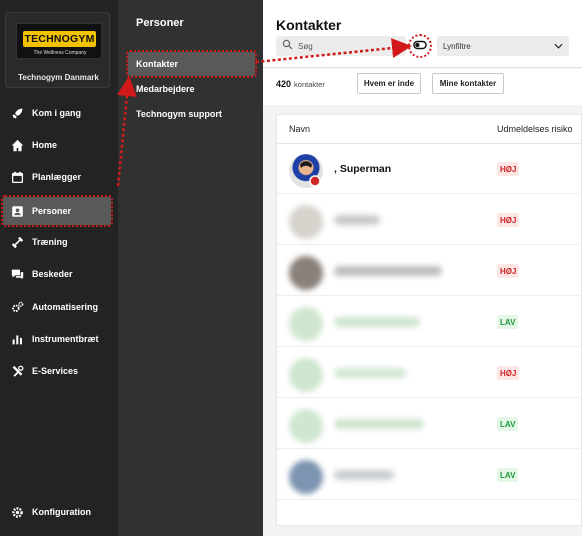  Describe the element at coordinates (17, 274) in the screenshot. I see `chat-icon` at that location.